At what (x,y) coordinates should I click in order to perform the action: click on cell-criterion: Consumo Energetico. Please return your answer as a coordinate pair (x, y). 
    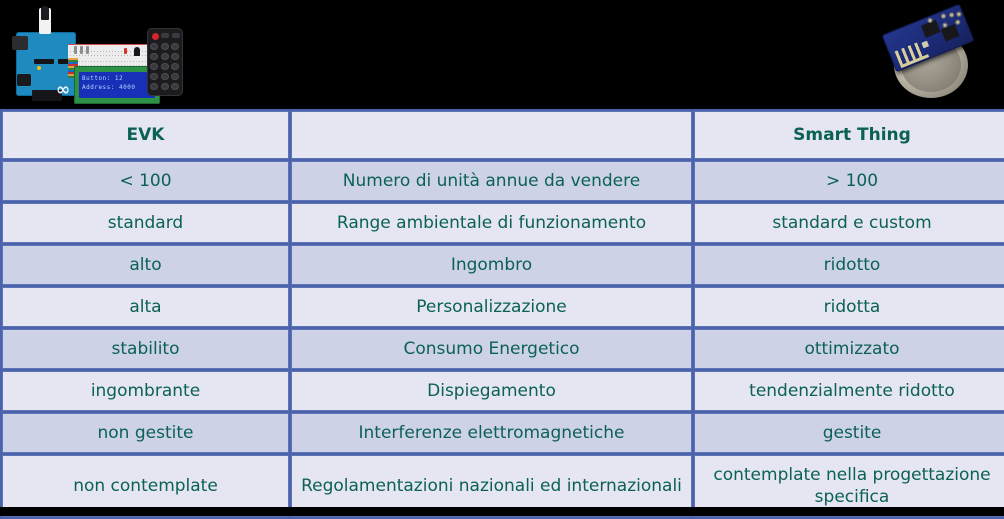
    Looking at the image, I should click on (491, 349).